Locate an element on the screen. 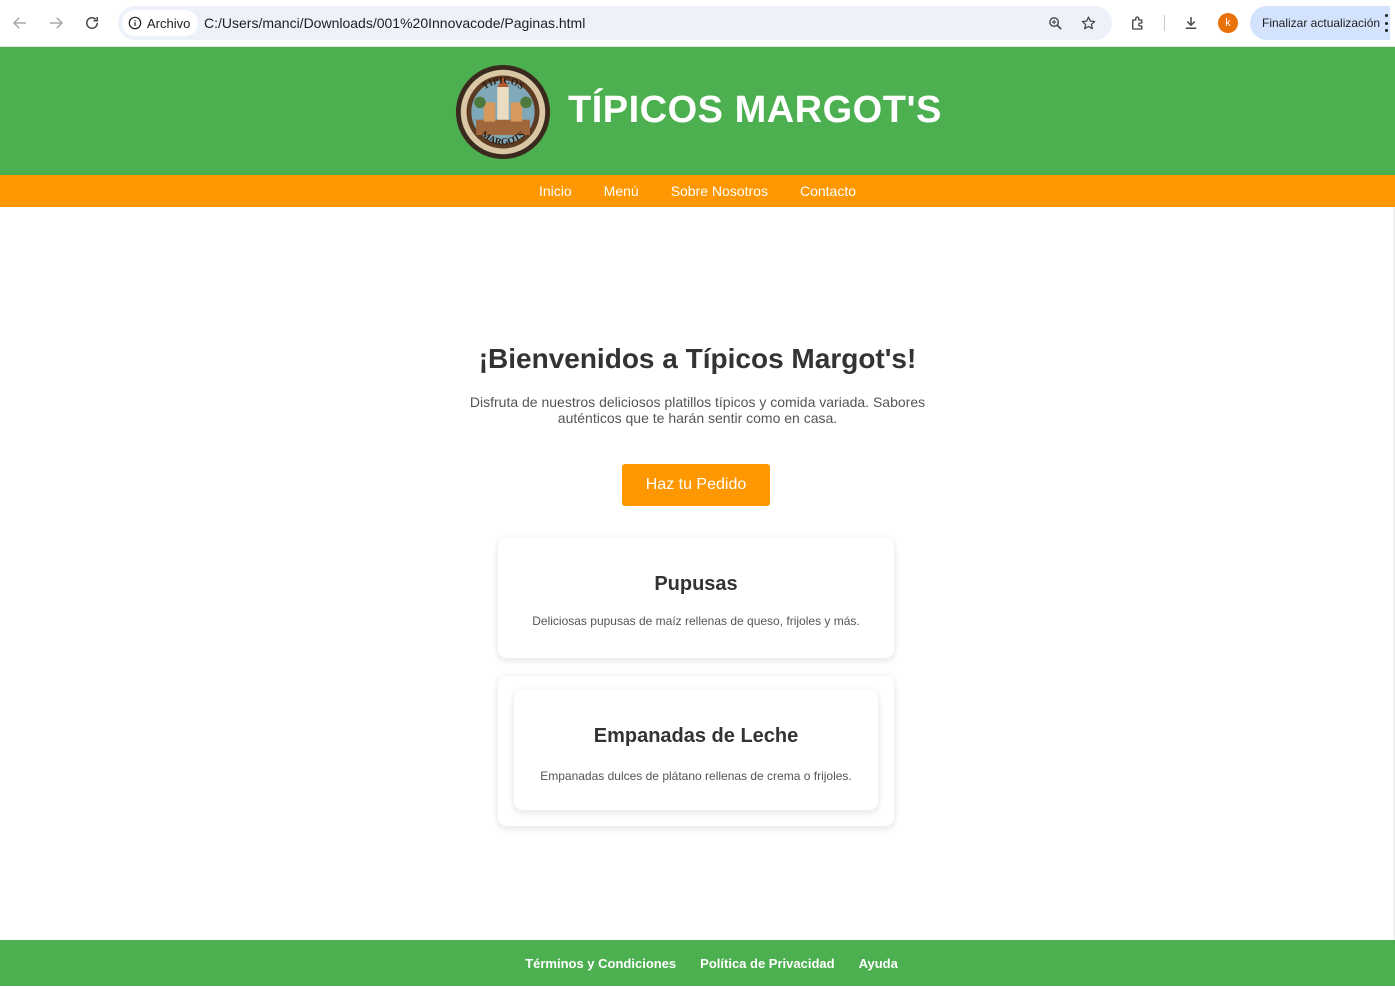 The image size is (1395, 989). card-title: Empanadas de Leche is located at coordinates (696, 736).